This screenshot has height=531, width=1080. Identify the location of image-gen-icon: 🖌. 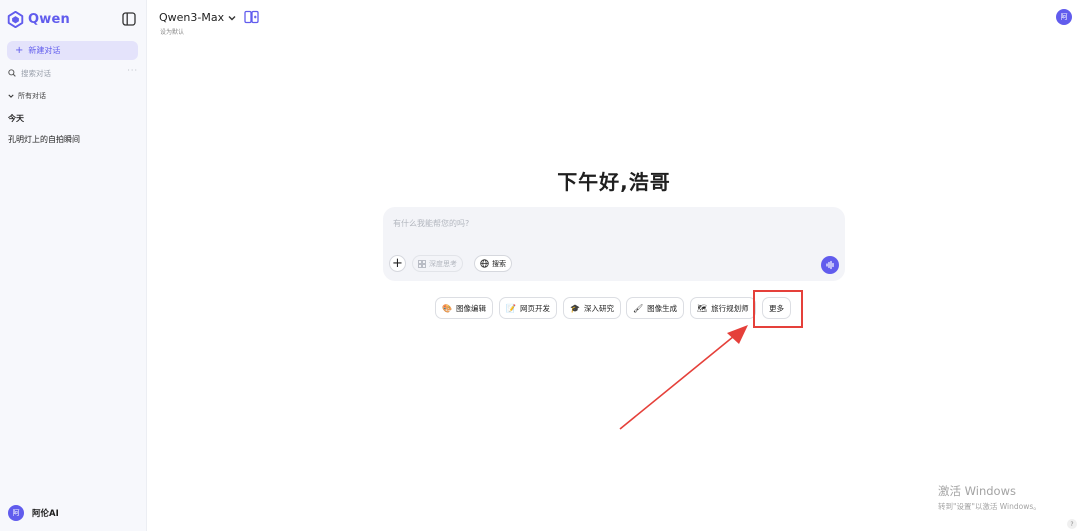
(638, 308).